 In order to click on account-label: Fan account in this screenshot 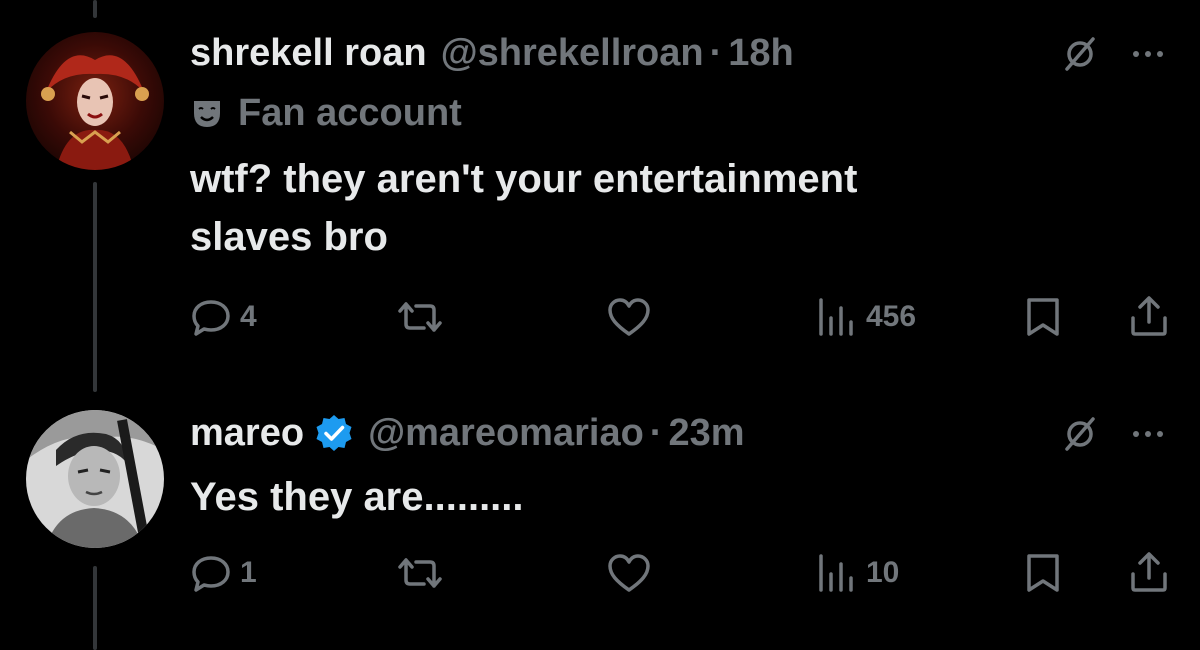, I will do `click(326, 113)`.